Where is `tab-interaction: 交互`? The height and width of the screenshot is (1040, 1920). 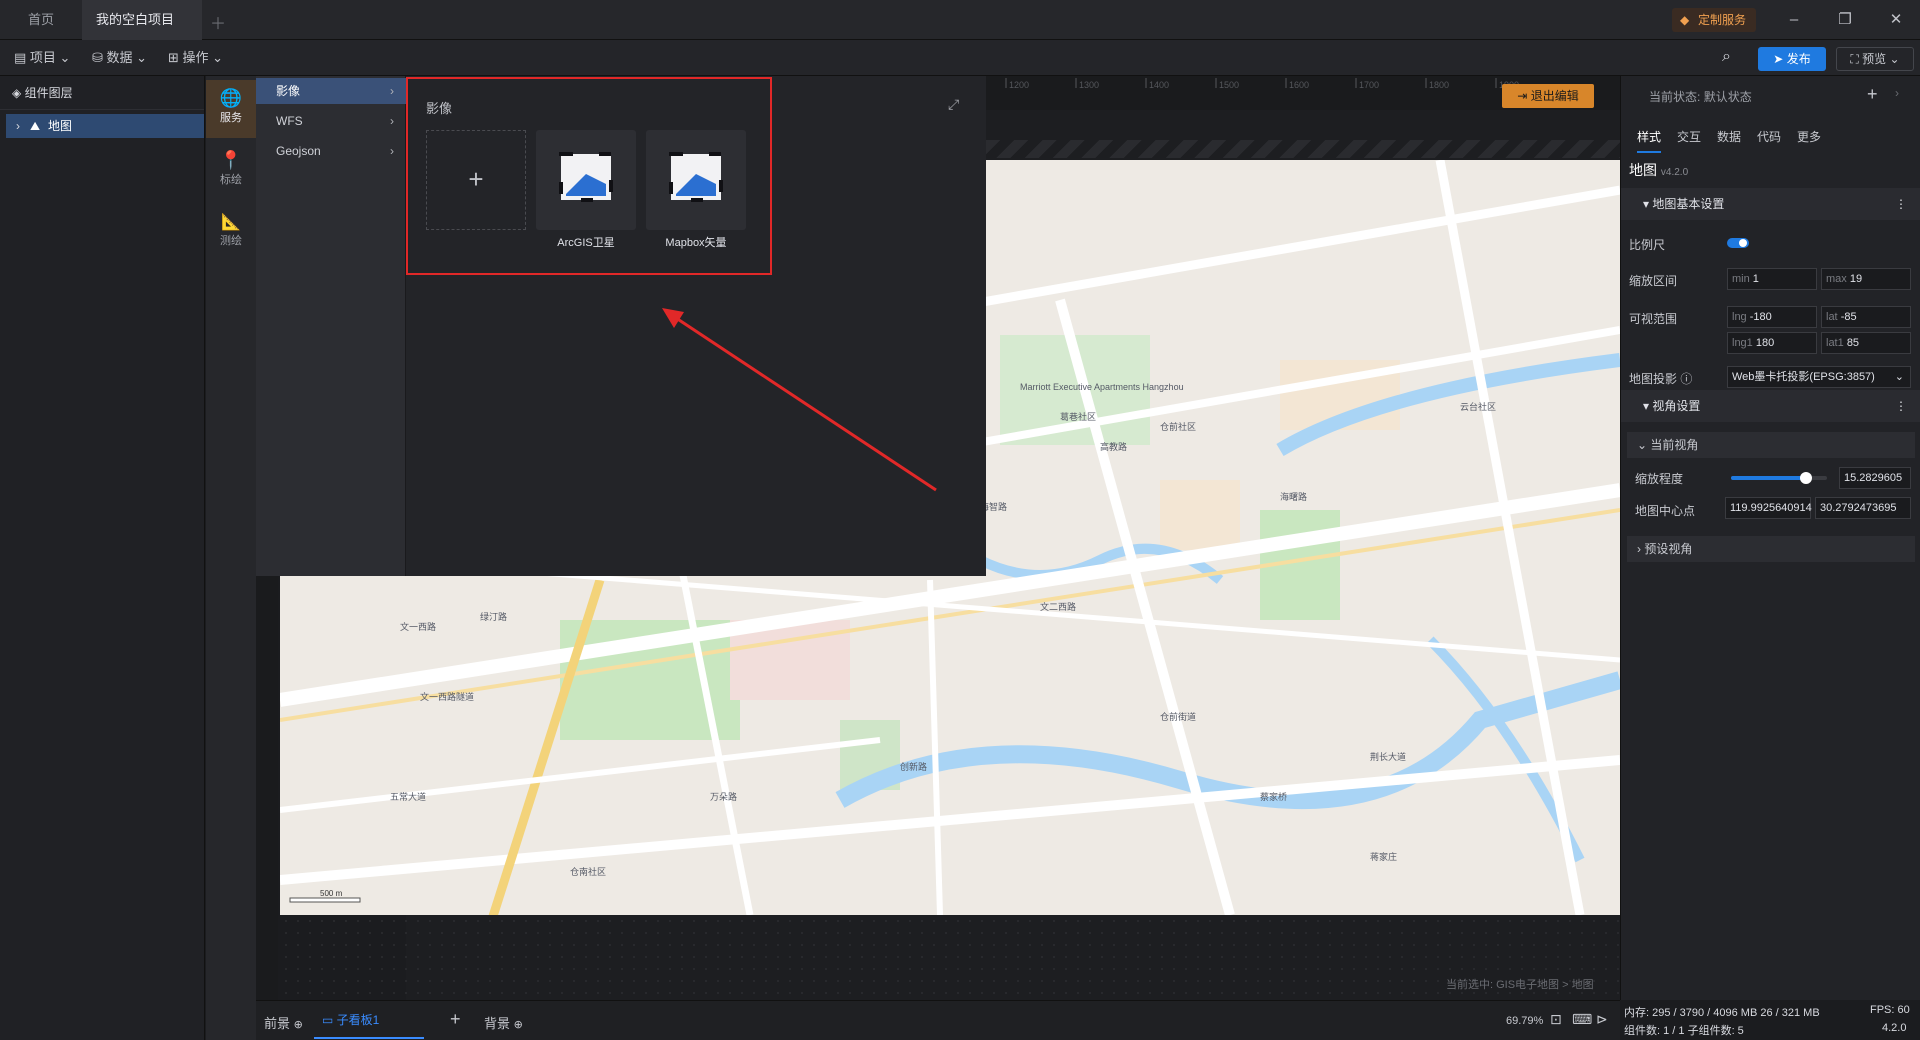
tab-interaction: 交互 is located at coordinates (1689, 136).